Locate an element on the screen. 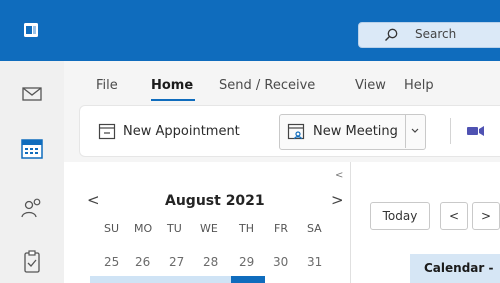  chevron-down-icon is located at coordinates (415, 131).